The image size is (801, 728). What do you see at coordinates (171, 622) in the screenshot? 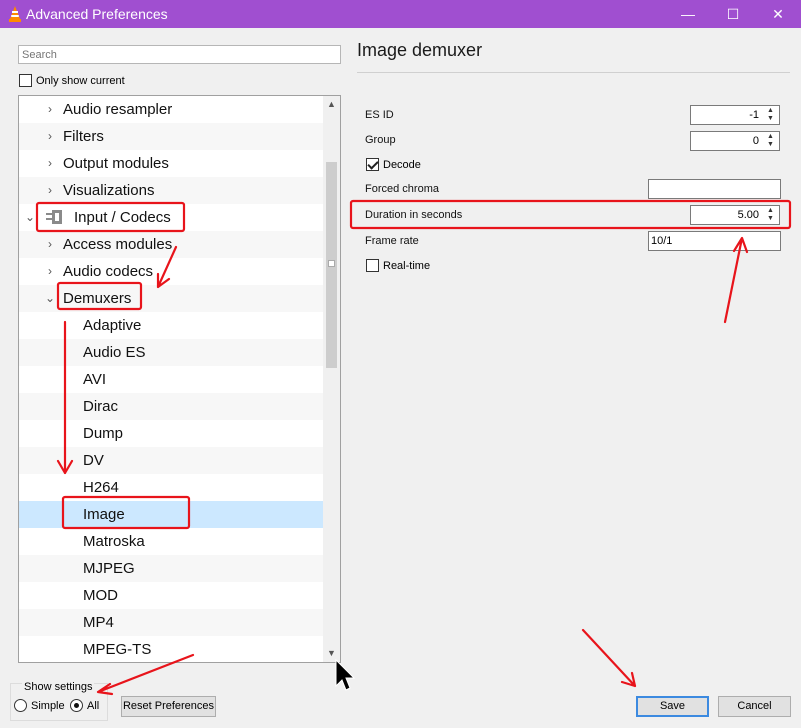
I see `tree-item: MP4` at bounding box center [171, 622].